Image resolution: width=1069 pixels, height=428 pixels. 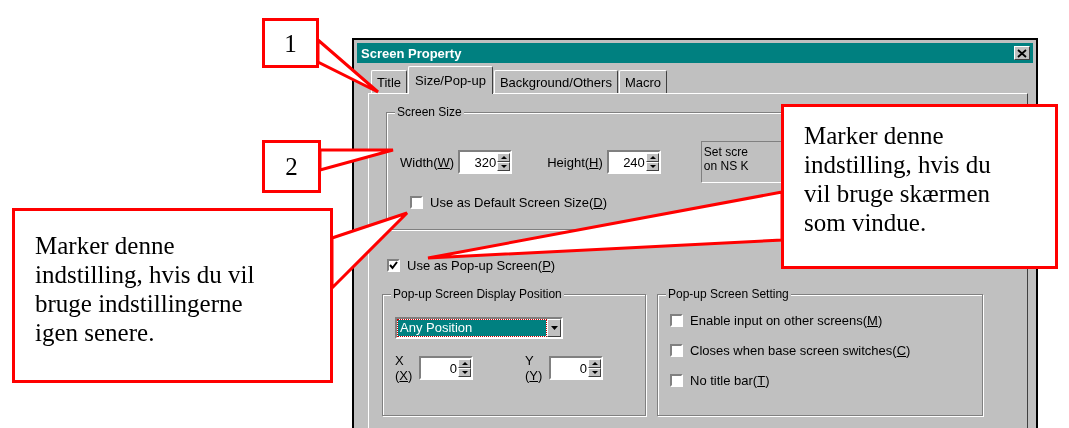 I want to click on window-title: Screen Property, so click(x=411, y=53).